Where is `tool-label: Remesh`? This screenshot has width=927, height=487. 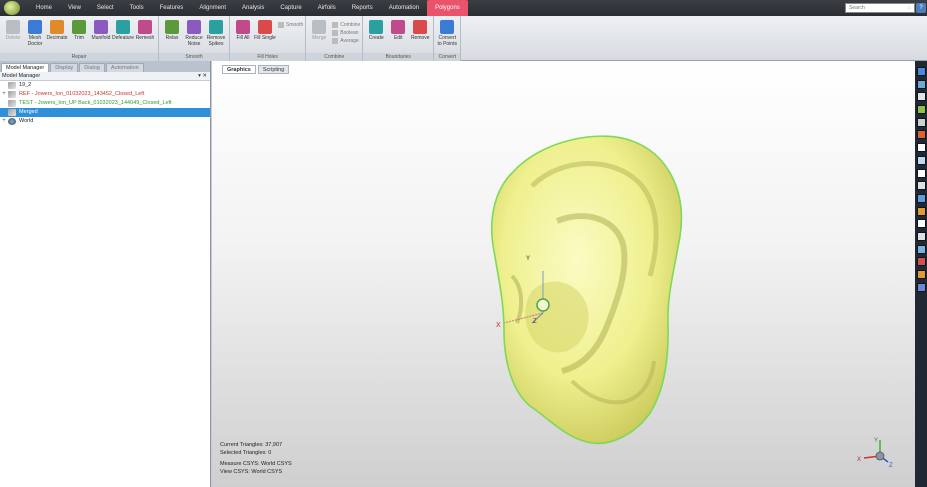 tool-label: Remesh is located at coordinates (145, 38).